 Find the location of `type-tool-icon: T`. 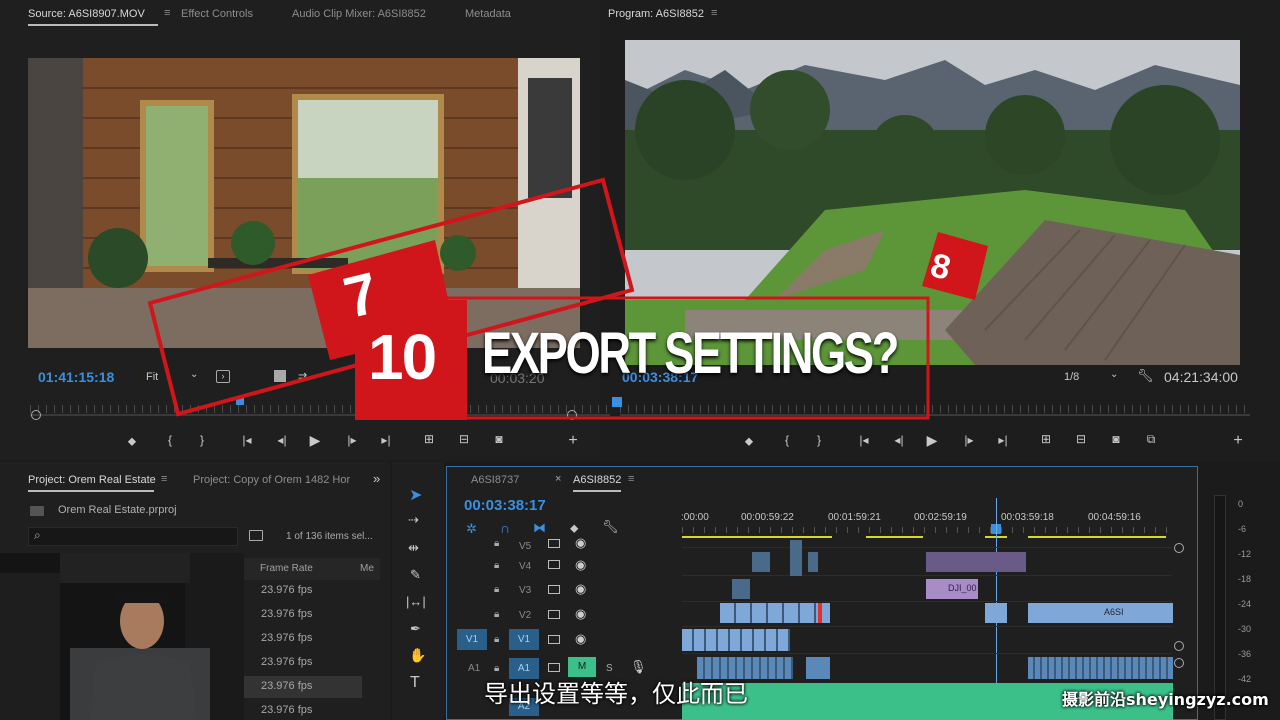

type-tool-icon: T is located at coordinates (415, 683).